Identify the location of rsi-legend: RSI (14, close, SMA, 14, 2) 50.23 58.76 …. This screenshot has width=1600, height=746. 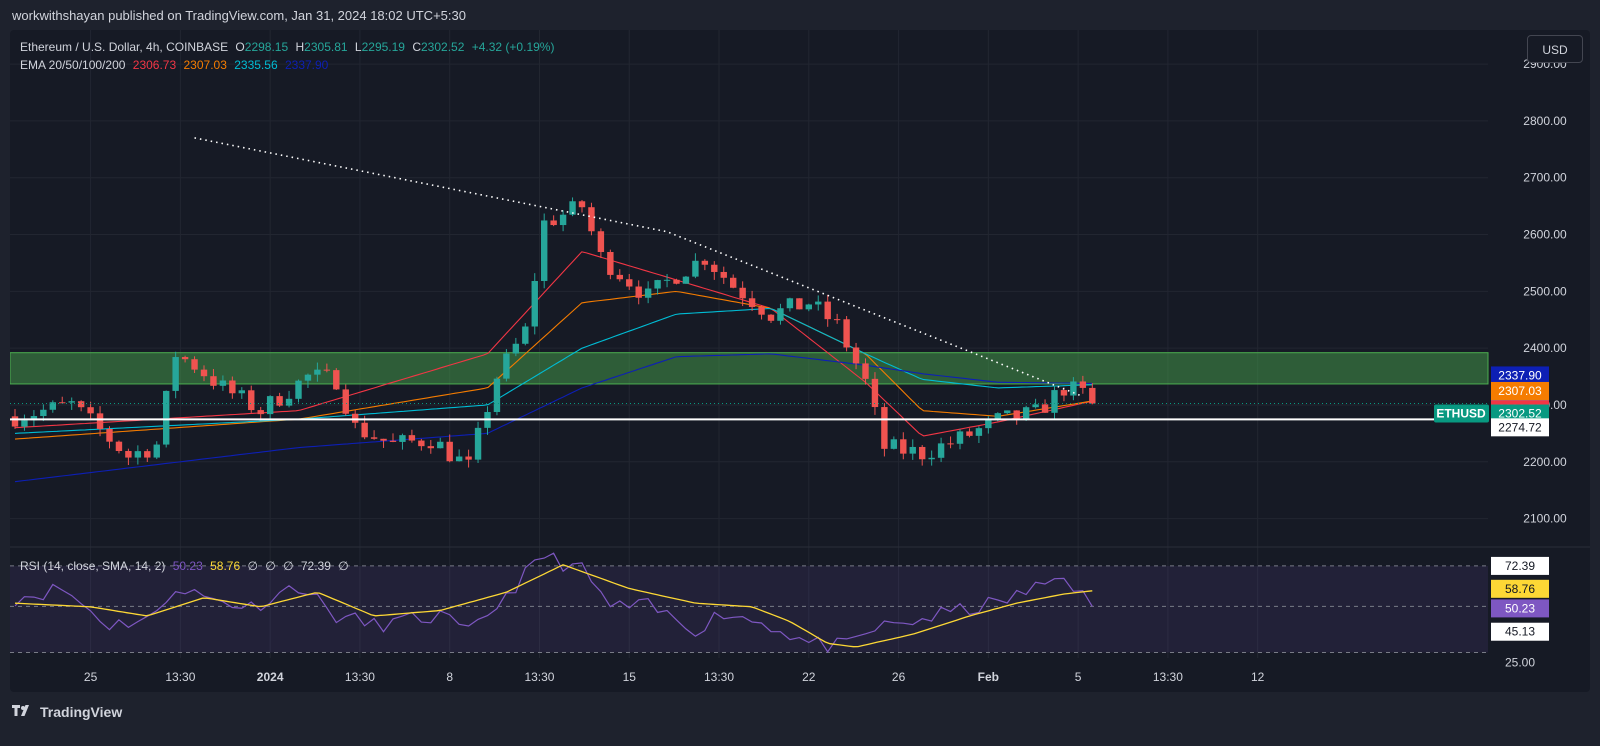
(184, 566).